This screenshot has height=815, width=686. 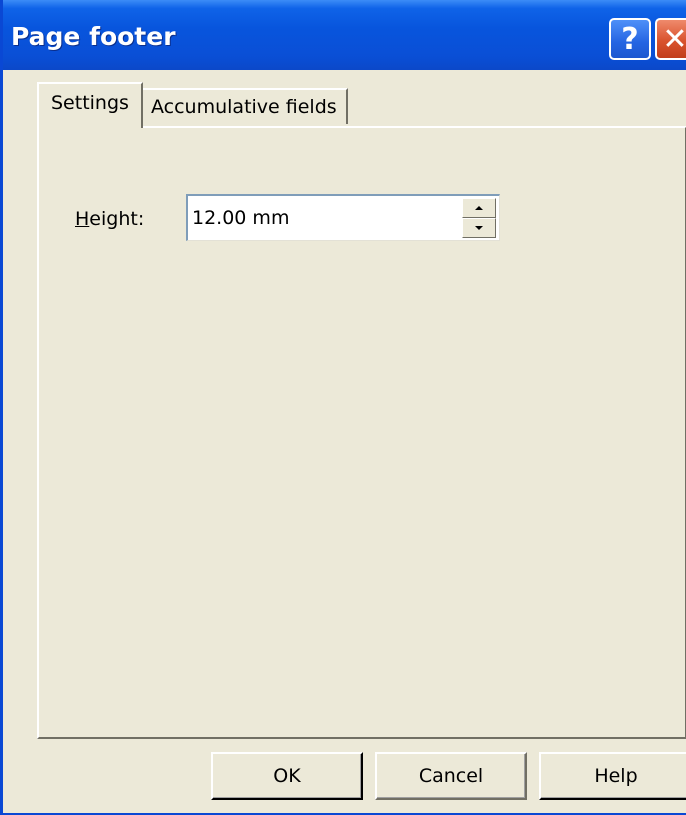 I want to click on tab-settings: Settings, so click(x=90, y=105).